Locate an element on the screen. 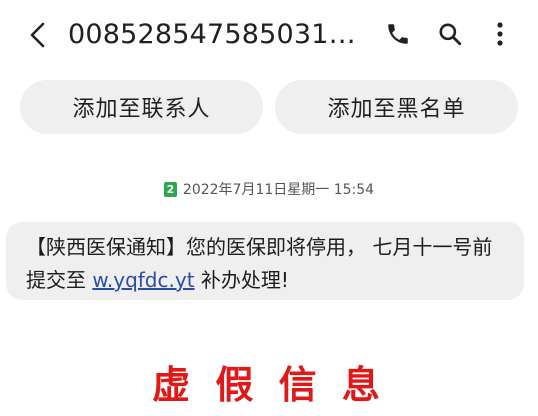 This screenshot has height=416, width=538. more-vertical-icon is located at coordinates (500, 34).